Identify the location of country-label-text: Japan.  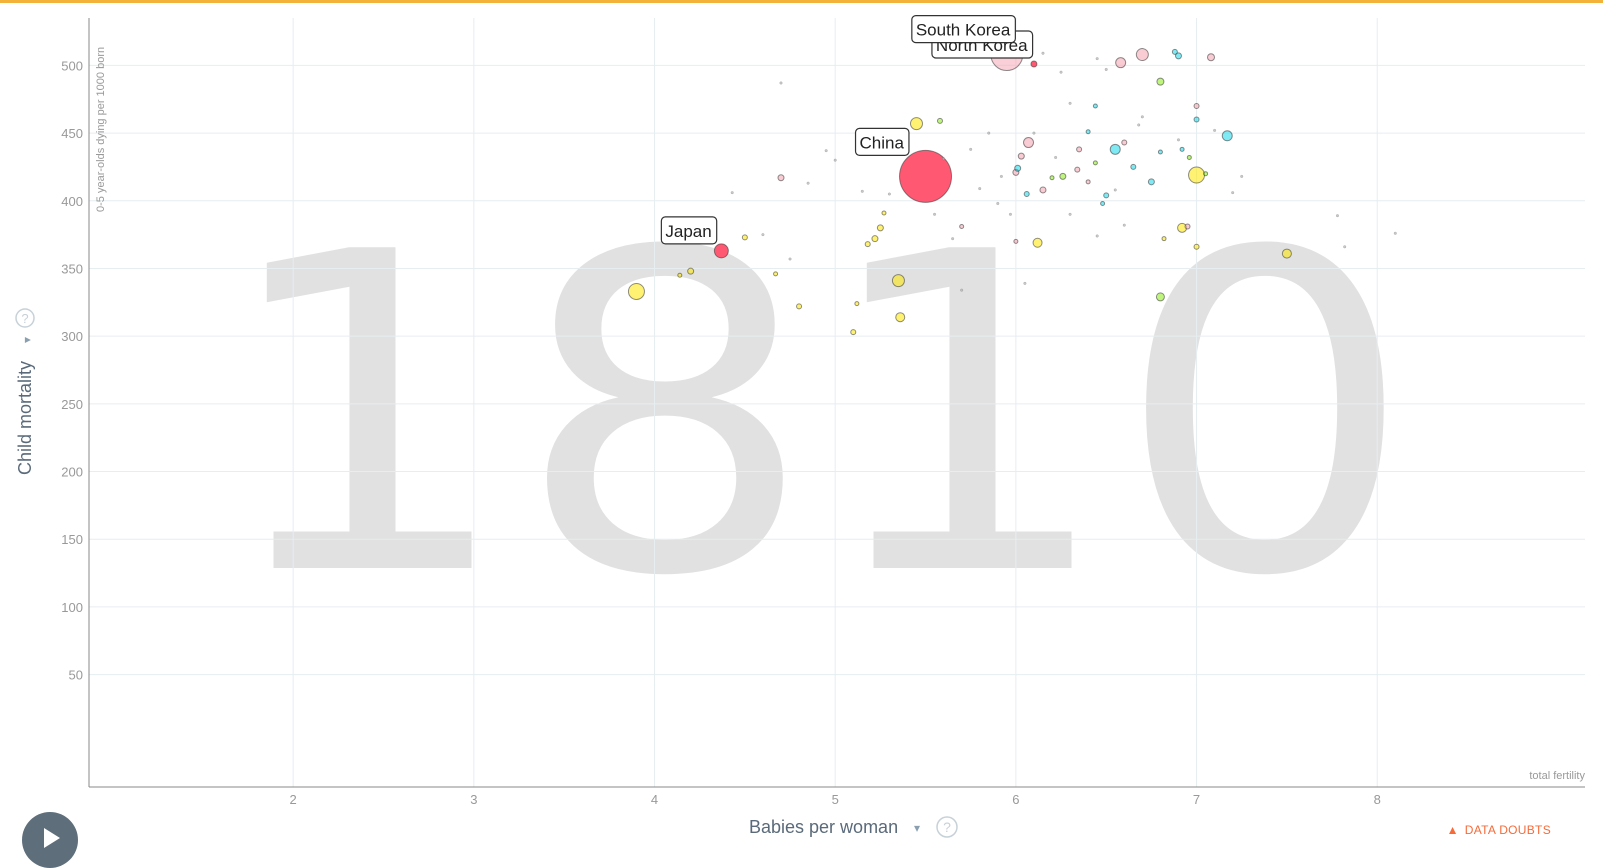
(688, 231).